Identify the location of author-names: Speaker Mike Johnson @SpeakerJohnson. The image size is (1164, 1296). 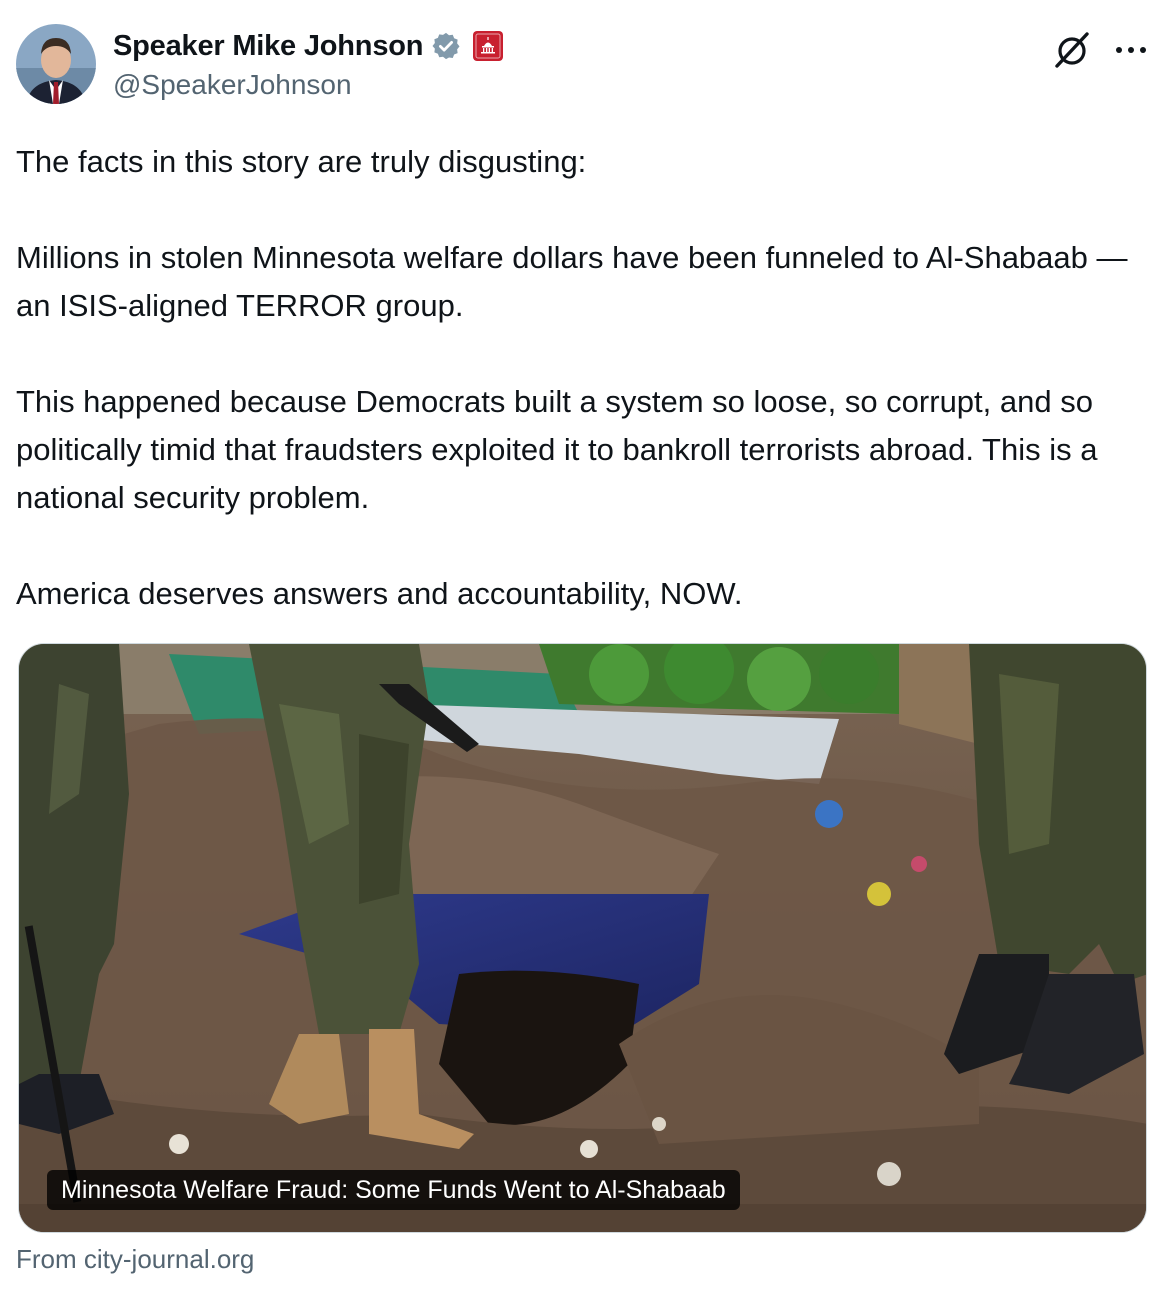
(308, 64).